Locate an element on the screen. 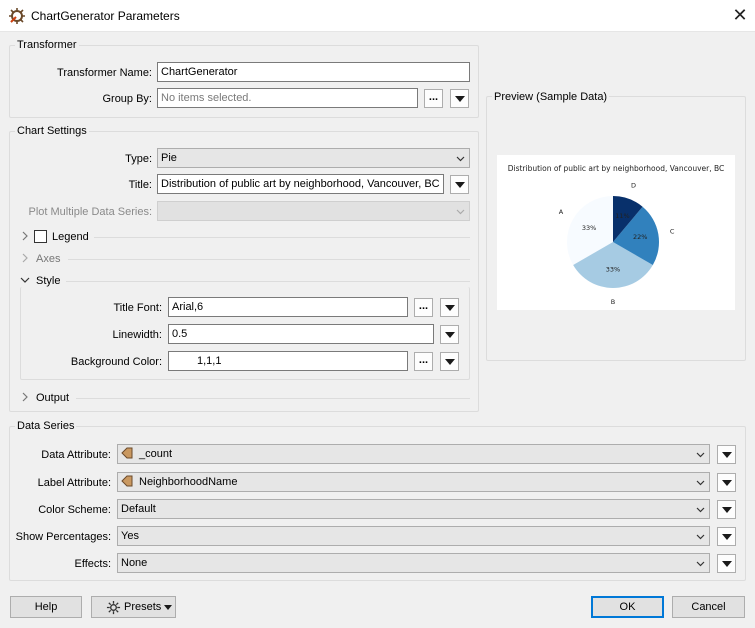  effects-label: Effects: is located at coordinates (92, 564).